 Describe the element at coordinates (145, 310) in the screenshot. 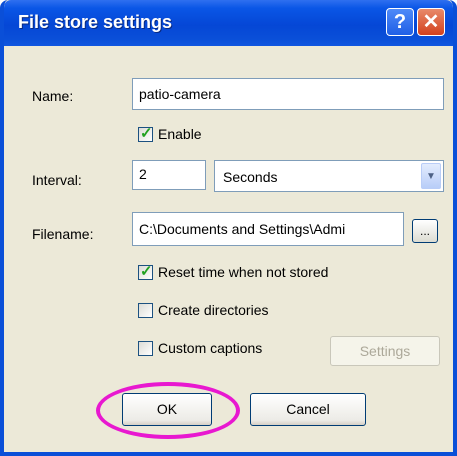

I see `create-directories-checkbox` at that location.